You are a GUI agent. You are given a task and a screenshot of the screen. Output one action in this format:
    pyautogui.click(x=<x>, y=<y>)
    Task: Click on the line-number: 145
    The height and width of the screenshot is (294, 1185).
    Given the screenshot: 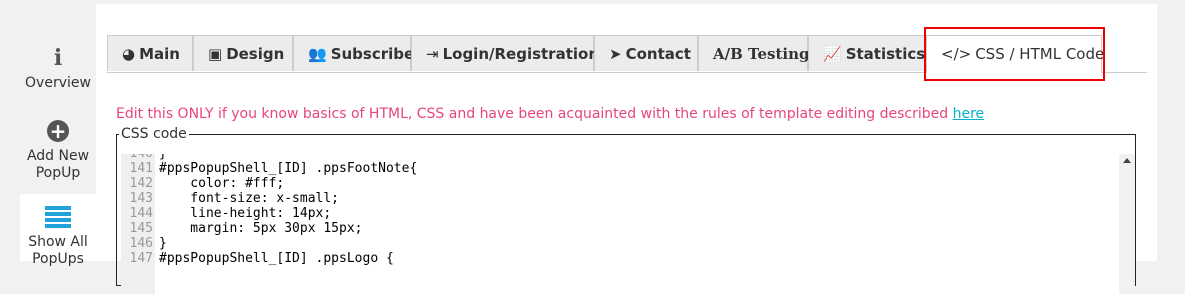 What is the action you would take?
    pyautogui.click(x=141, y=228)
    